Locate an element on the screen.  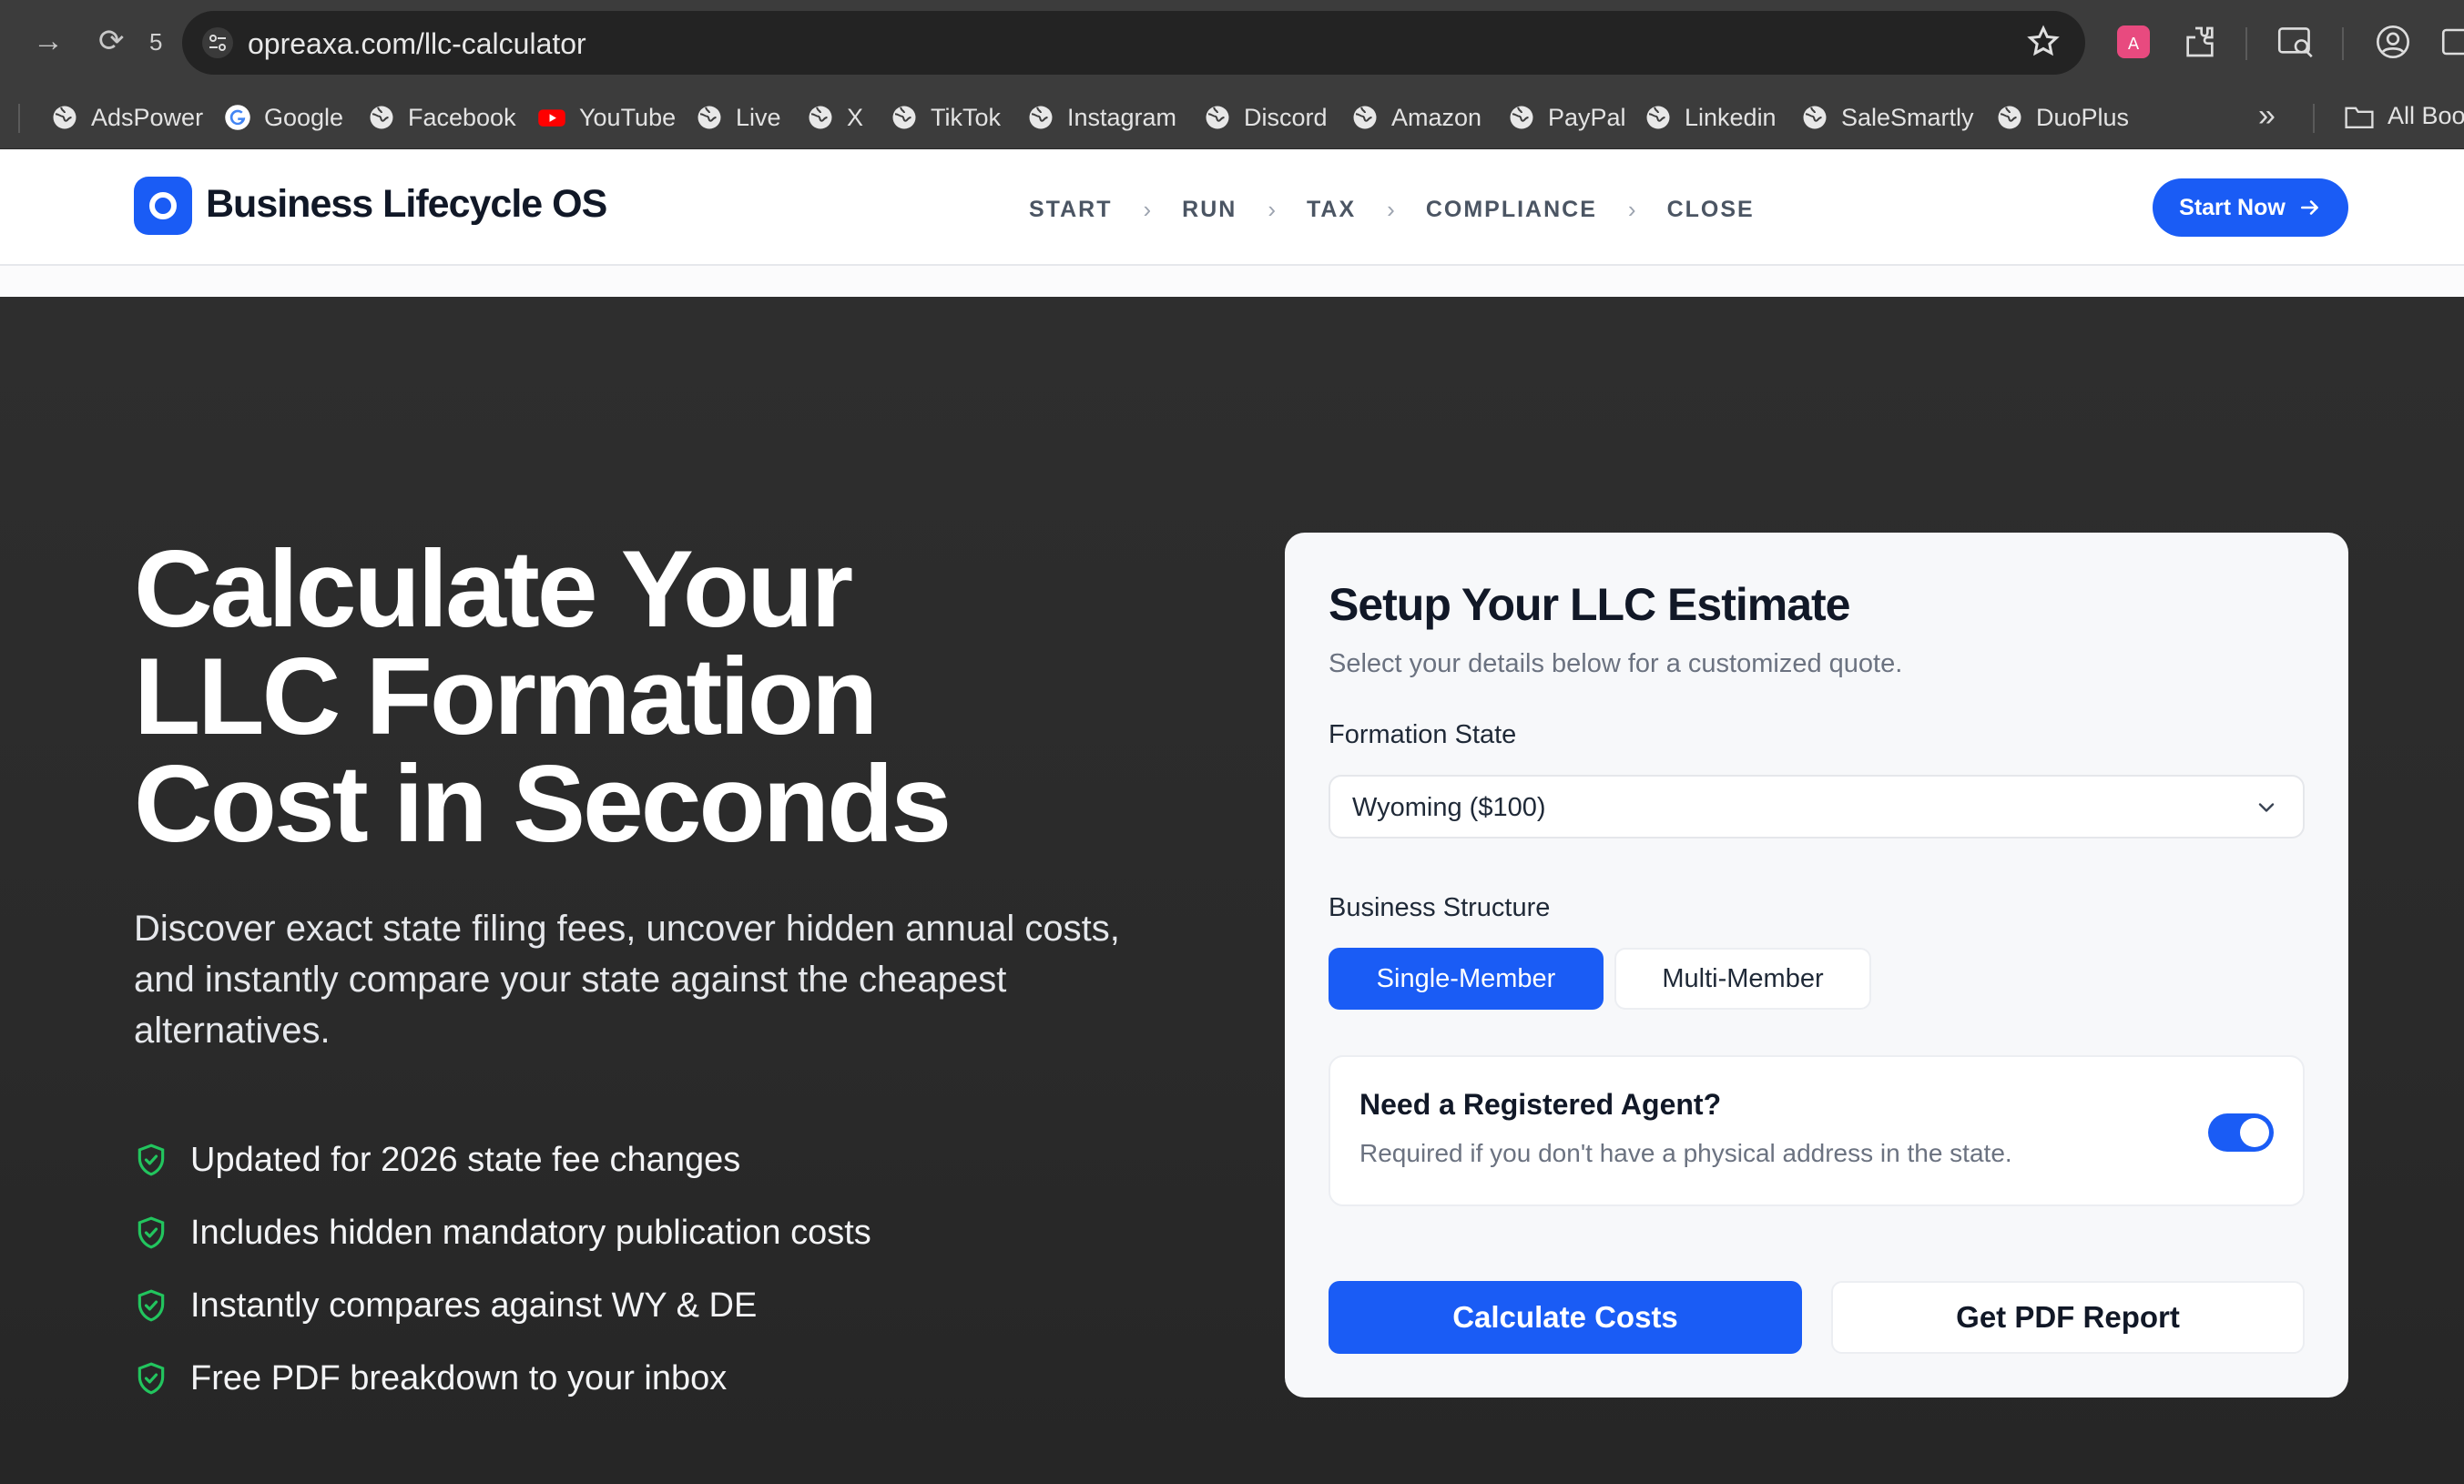
bookmark-label: Live is located at coordinates (758, 117).